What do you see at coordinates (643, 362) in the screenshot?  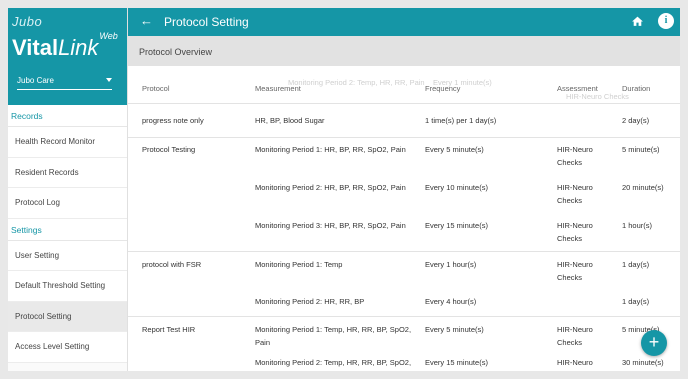 I see `cell-duration: 30 minute(s)` at bounding box center [643, 362].